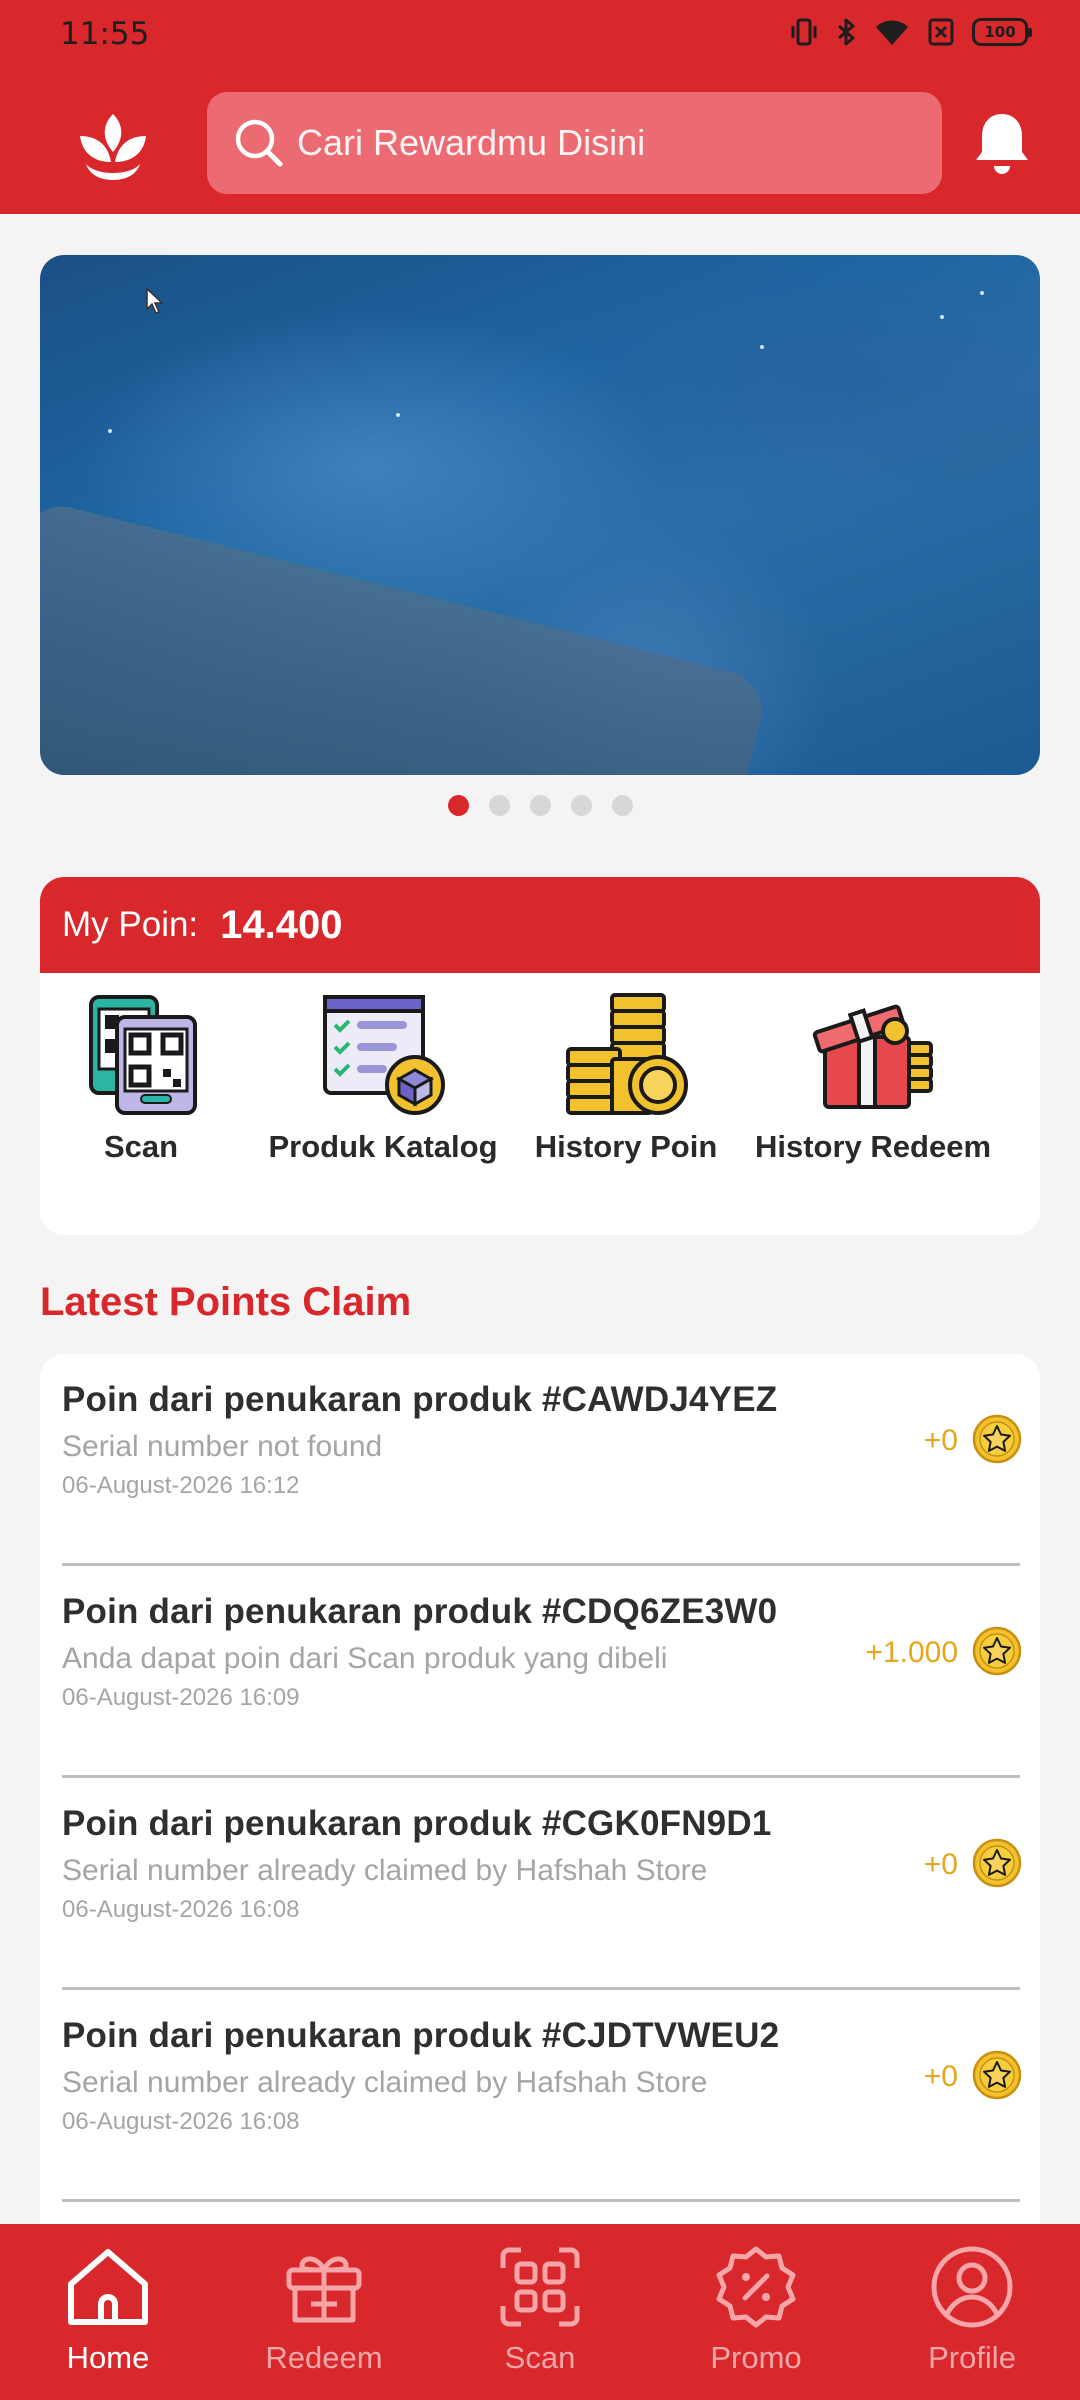  What do you see at coordinates (222, 1446) in the screenshot?
I see `claim-description: Serial number not found` at bounding box center [222, 1446].